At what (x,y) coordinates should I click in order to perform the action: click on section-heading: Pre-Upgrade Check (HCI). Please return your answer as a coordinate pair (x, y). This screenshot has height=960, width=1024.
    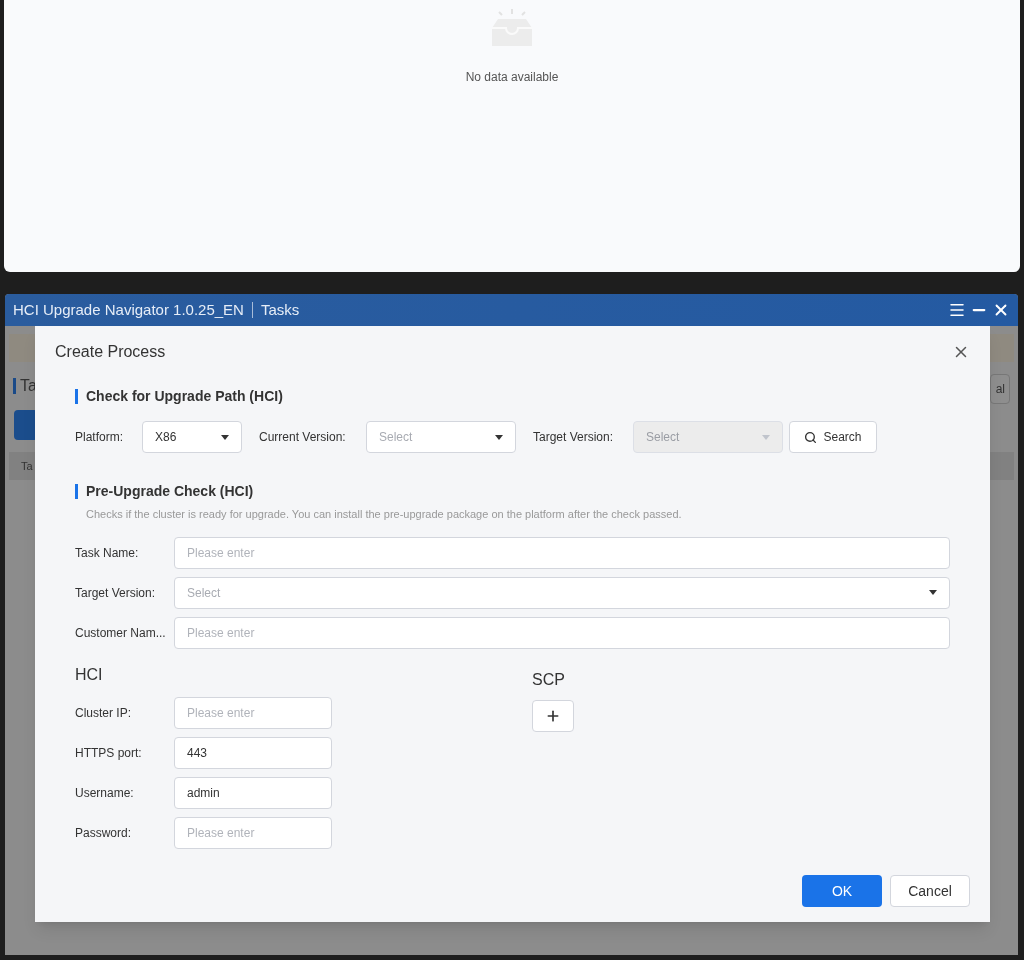
    Looking at the image, I should click on (170, 491).